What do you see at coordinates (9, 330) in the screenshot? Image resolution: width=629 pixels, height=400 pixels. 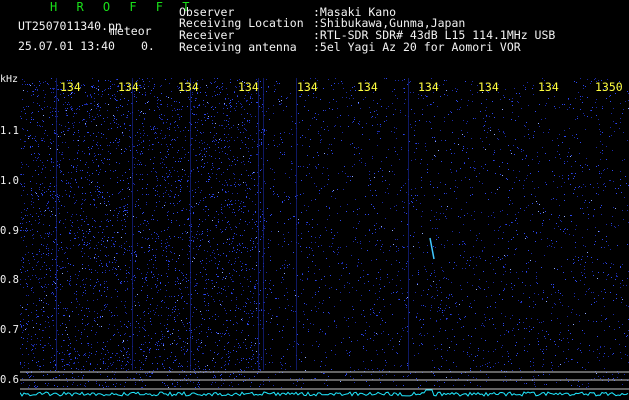 I see `freq-tick-label: 0.7` at bounding box center [9, 330].